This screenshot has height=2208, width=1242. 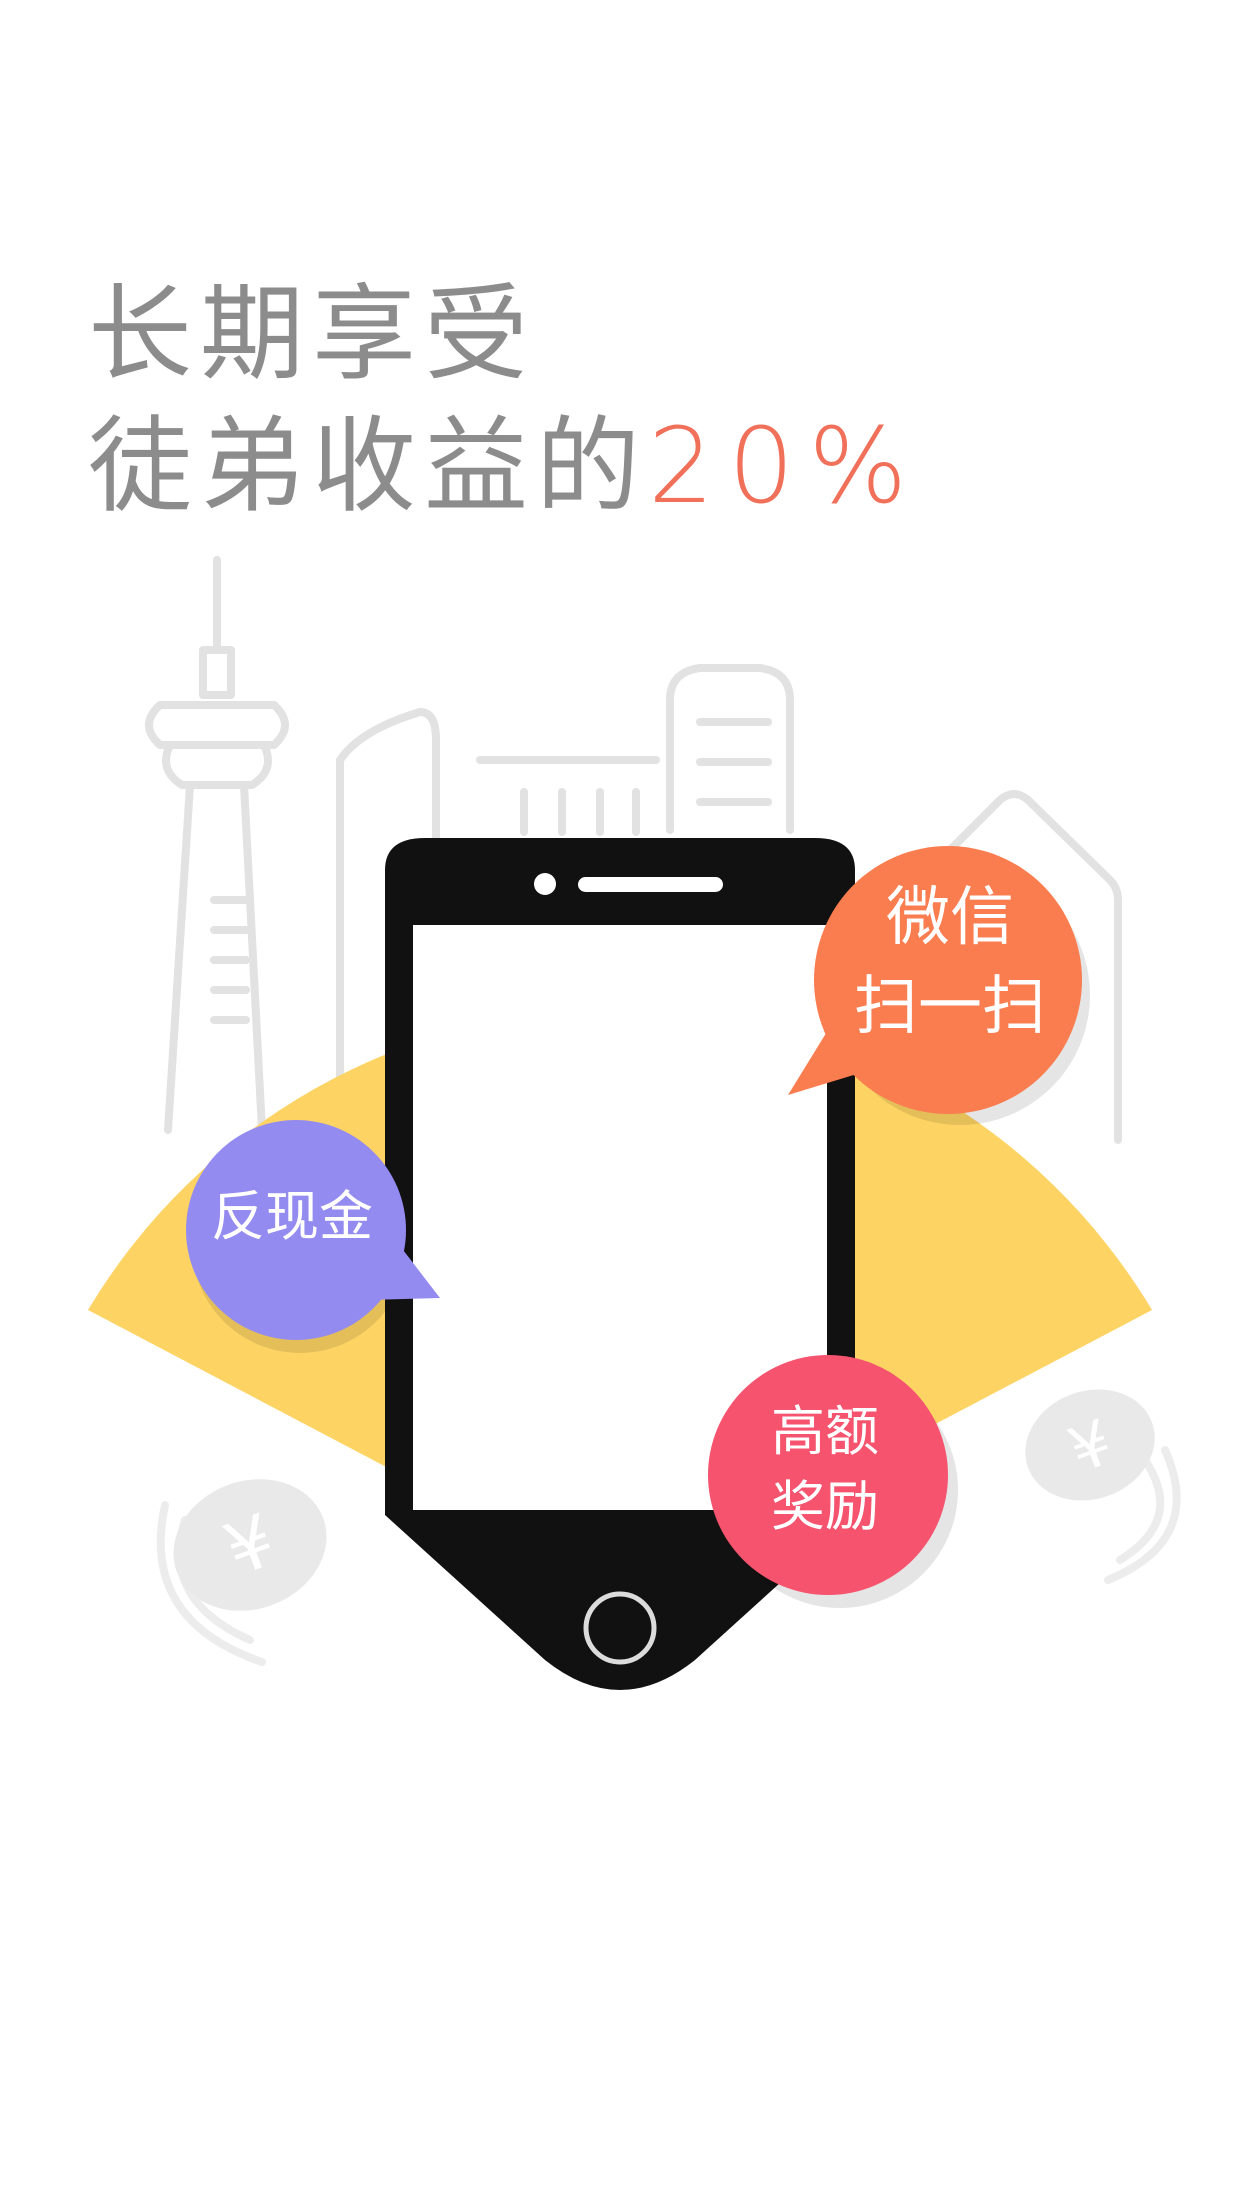 I want to click on cashback-label-text: 反现金, so click(x=292, y=1216).